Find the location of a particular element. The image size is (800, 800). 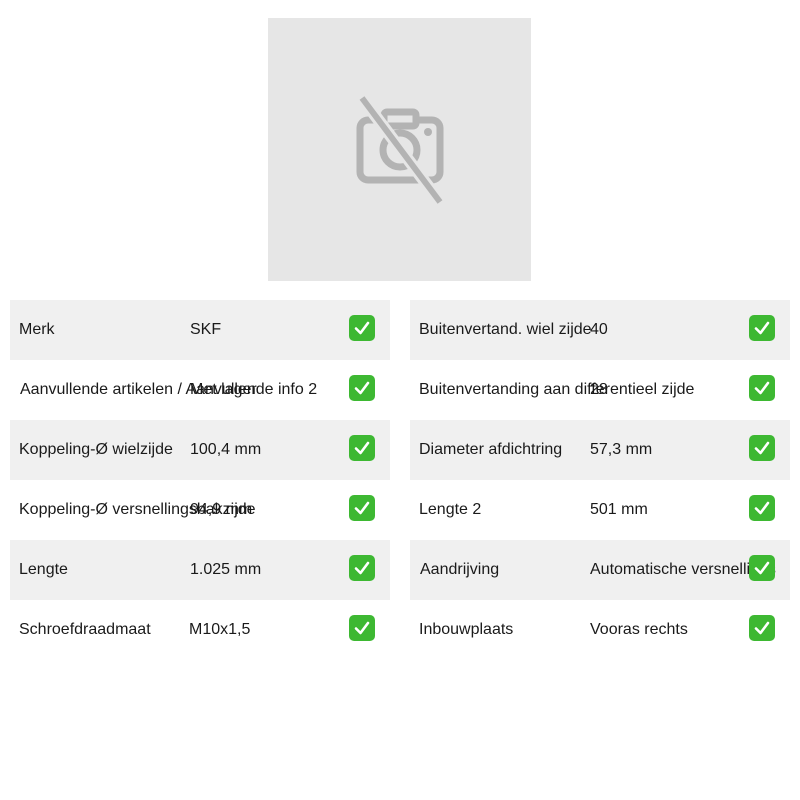

spec-row-aandrijving: Aandrijving Automatische versnellings is located at coordinates (600, 570).